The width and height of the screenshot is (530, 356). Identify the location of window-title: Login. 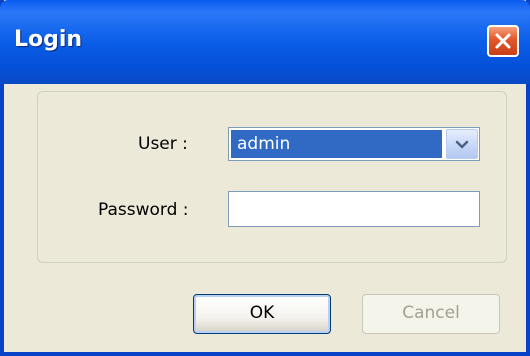
(48, 39).